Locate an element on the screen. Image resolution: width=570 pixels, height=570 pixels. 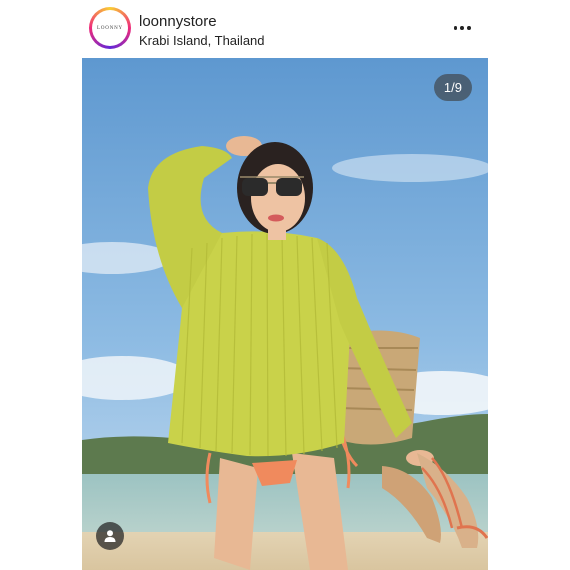
location: Krabi Island, Thailand is located at coordinates (202, 40).